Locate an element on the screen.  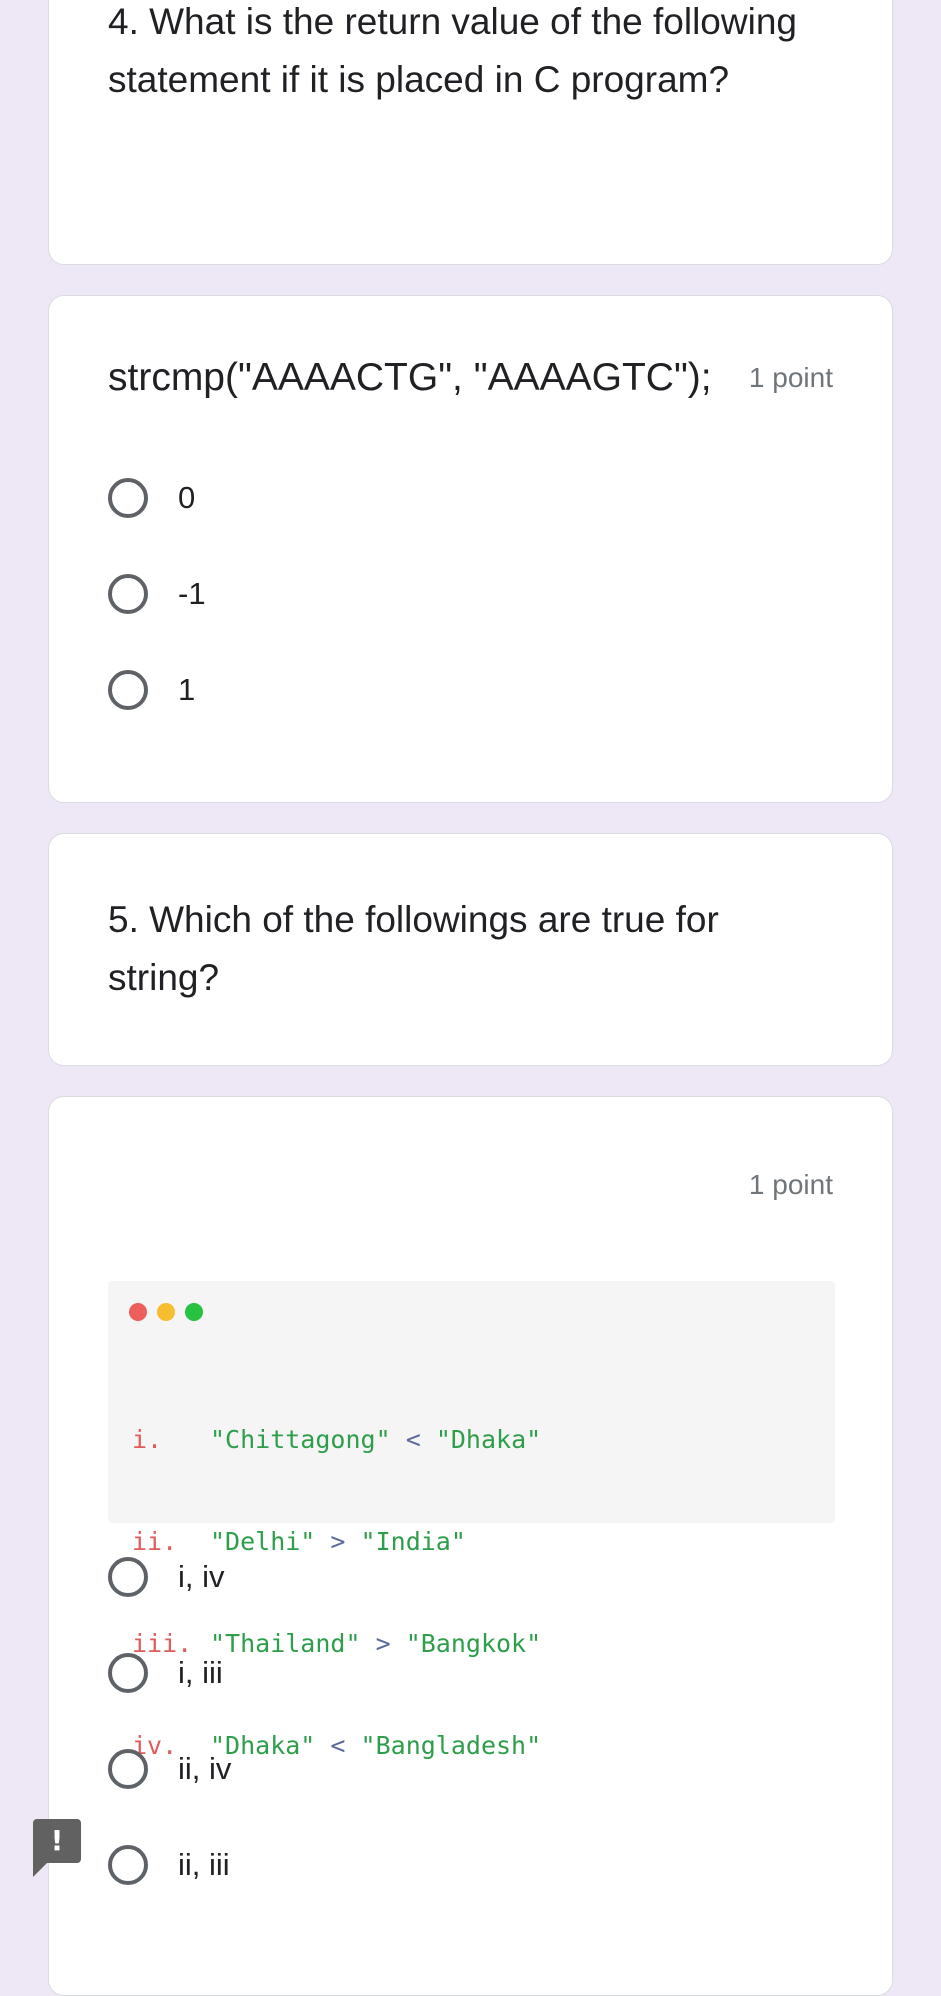
option-label: i, iv is located at coordinates (201, 1576).